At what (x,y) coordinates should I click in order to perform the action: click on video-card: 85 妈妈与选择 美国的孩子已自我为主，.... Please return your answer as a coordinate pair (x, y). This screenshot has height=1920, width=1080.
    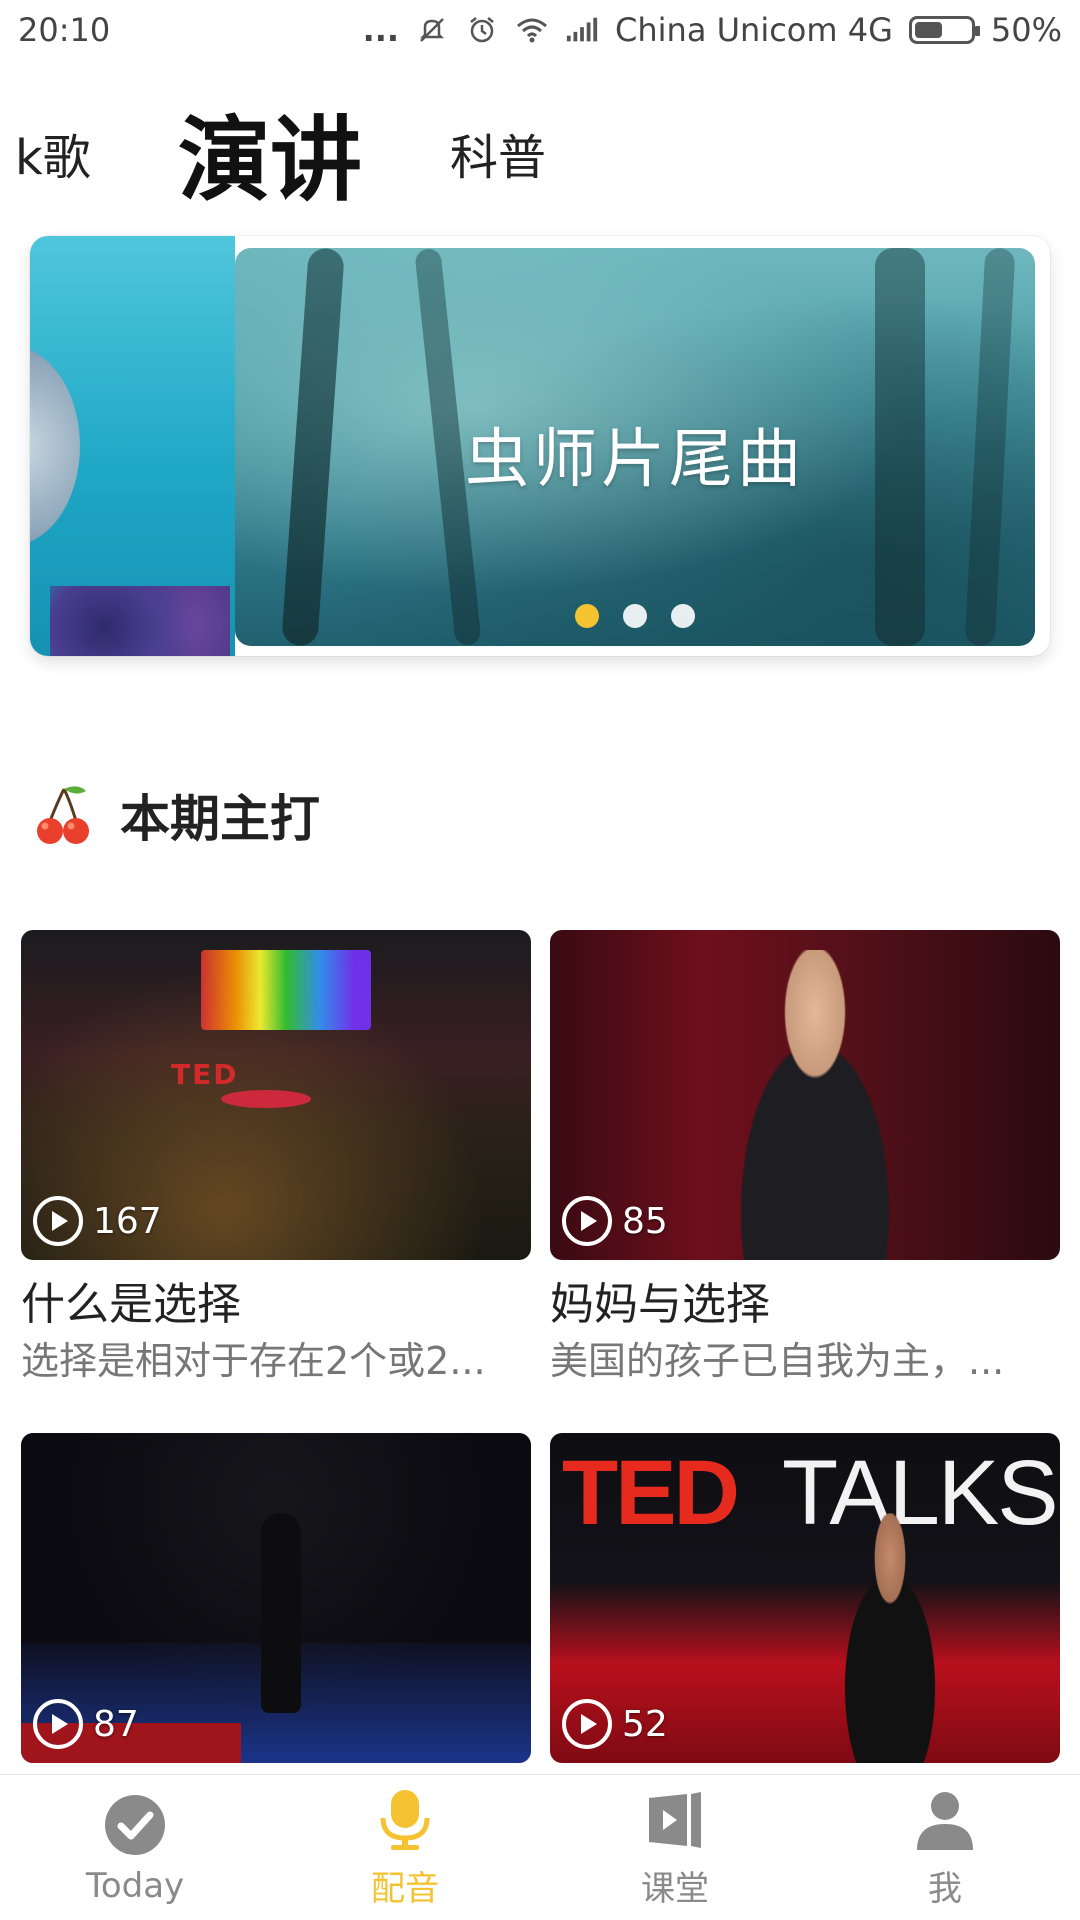
    Looking at the image, I should click on (805, 1158).